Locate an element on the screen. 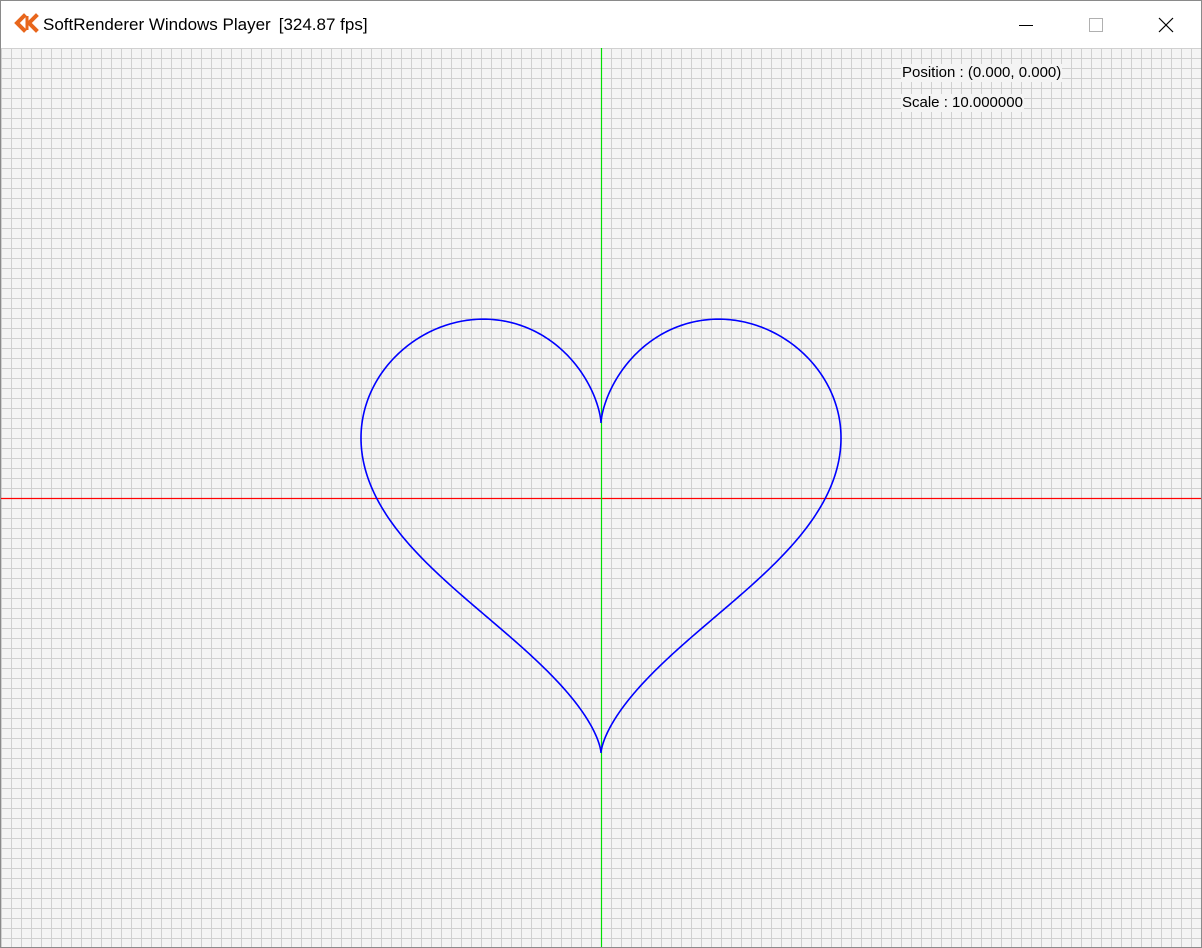 The image size is (1202, 948). minimize-button is located at coordinates (1026, 24).